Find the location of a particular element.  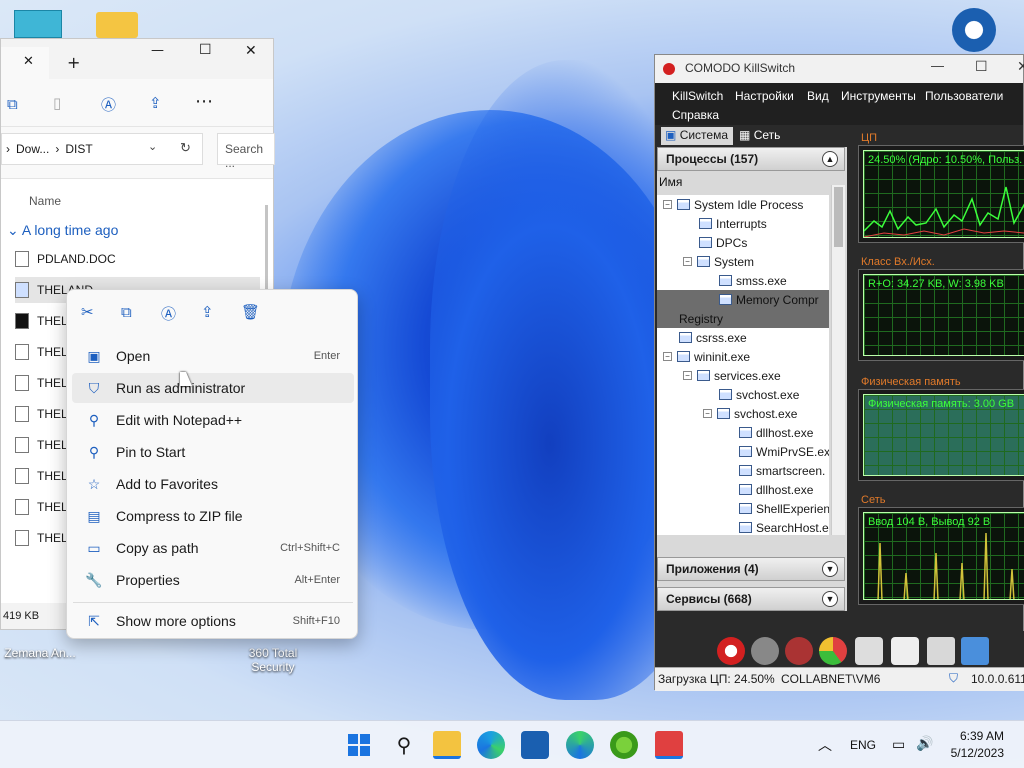

tree-node-selected: Memory Compr is located at coordinates (743, 299).